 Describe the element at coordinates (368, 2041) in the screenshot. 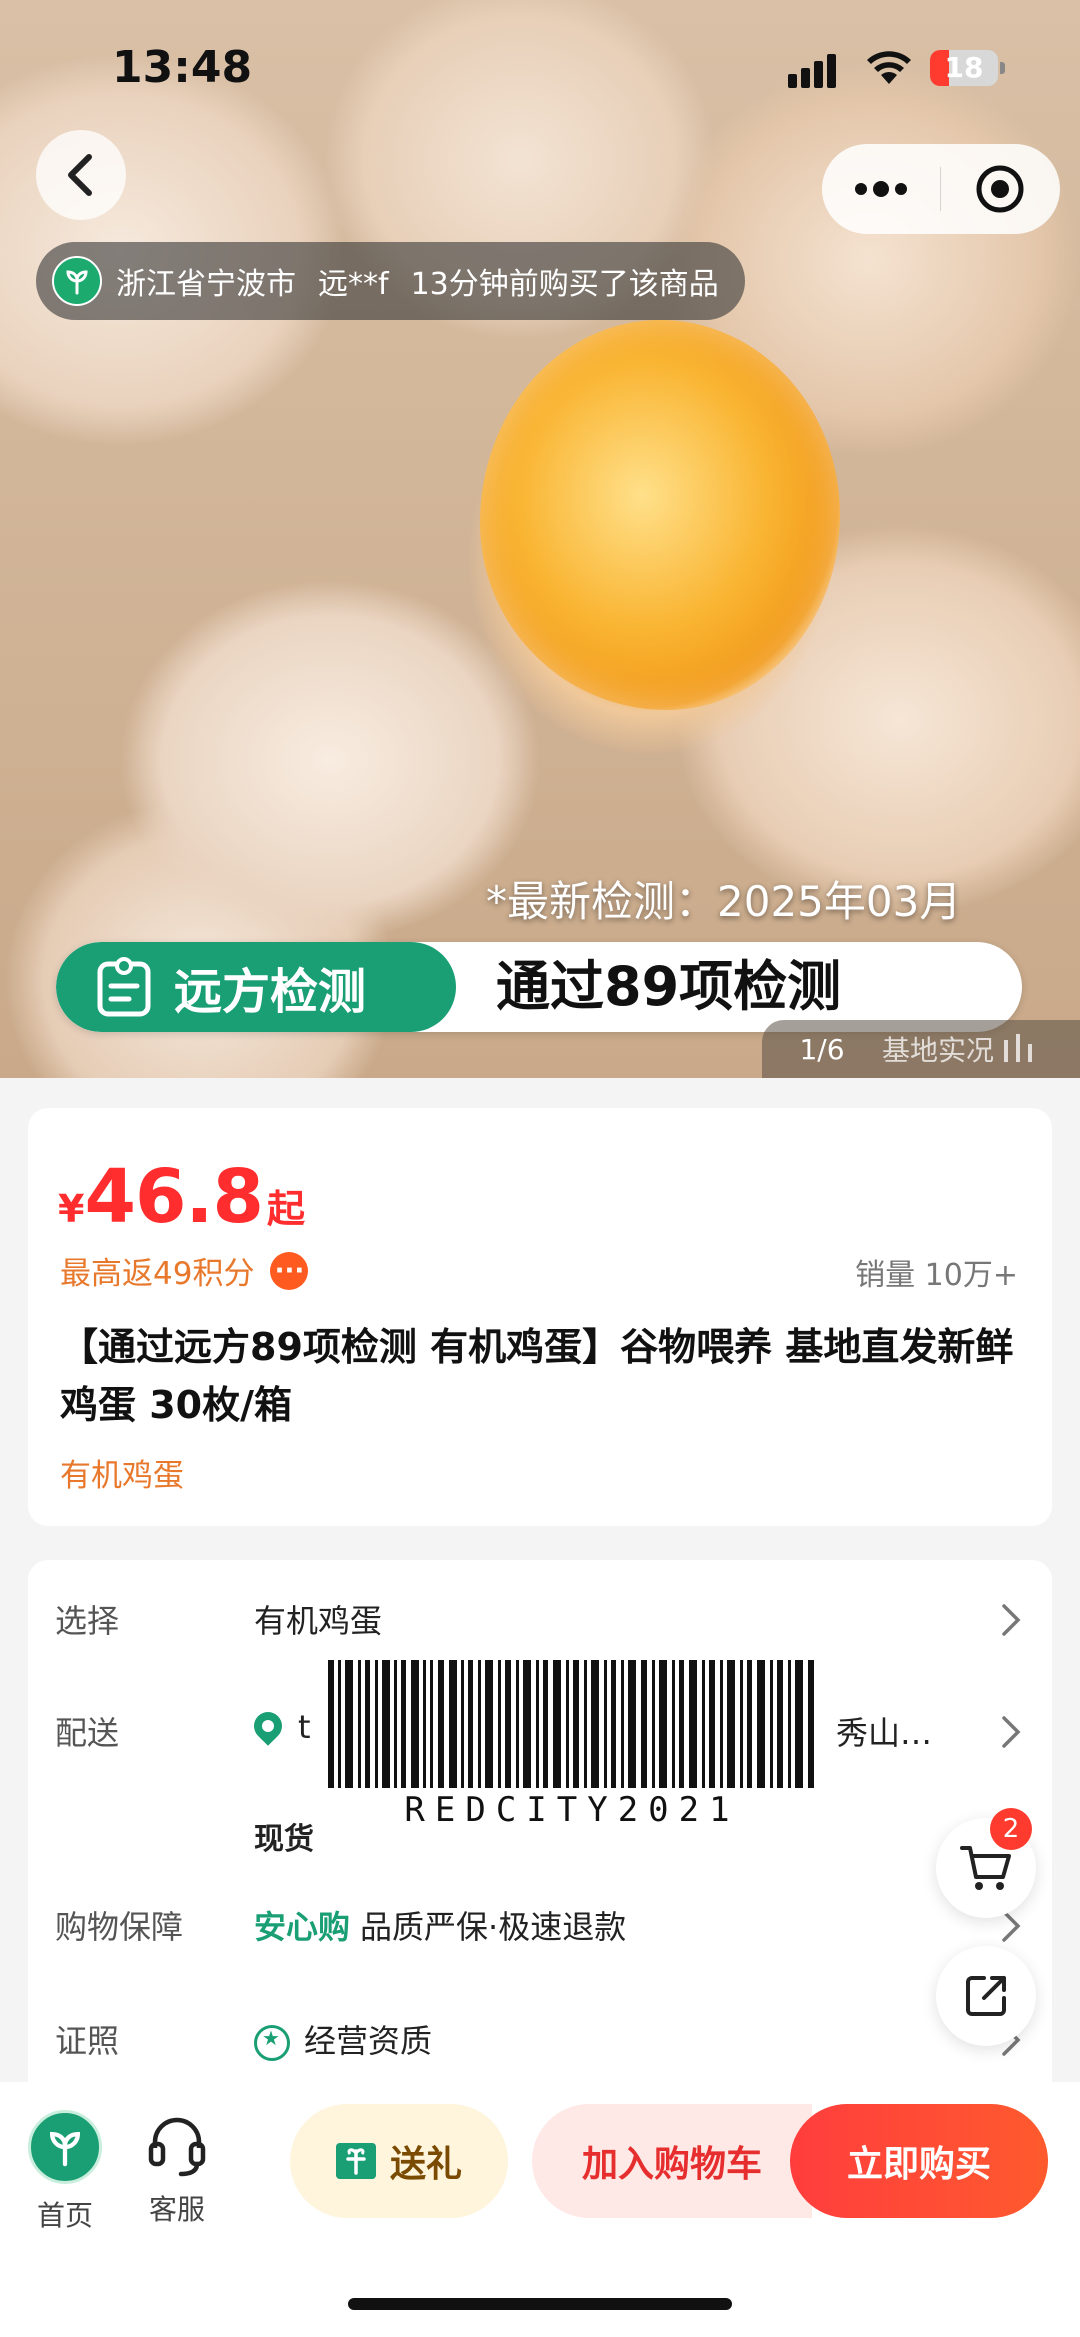

I see `license-value: 经营资质` at that location.